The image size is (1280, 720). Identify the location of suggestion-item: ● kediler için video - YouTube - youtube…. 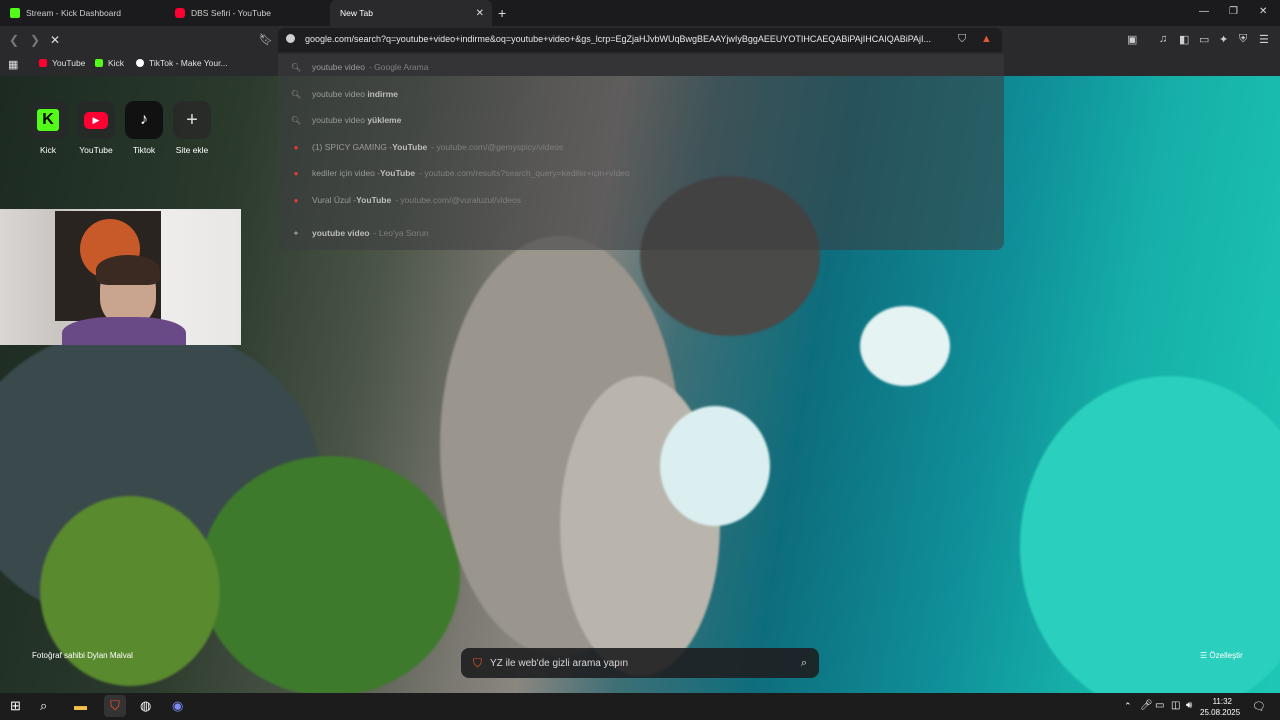
(641, 173).